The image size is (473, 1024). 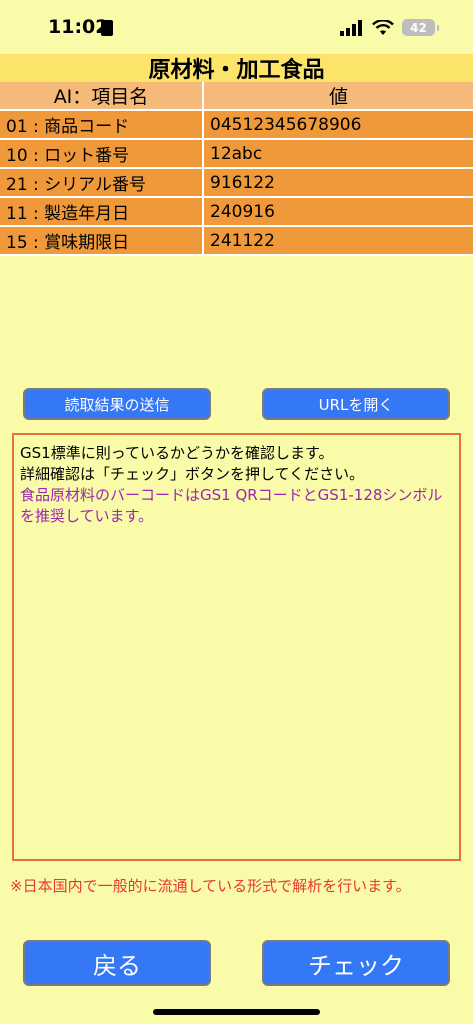 What do you see at coordinates (102, 183) in the screenshot?
I see `row-ai-item: 21 : シリアル番号` at bounding box center [102, 183].